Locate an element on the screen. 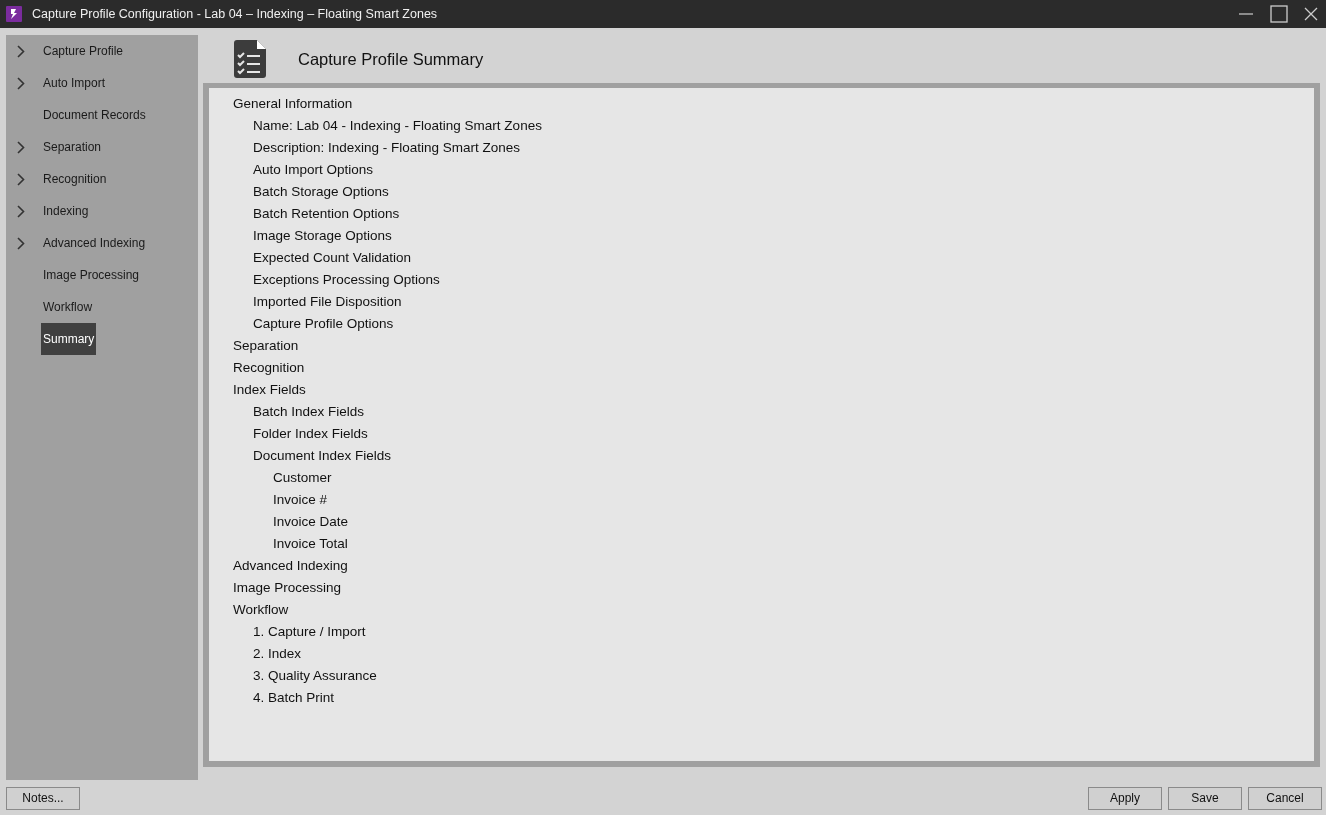  tree-item: Image Storage Options is located at coordinates (322, 235).